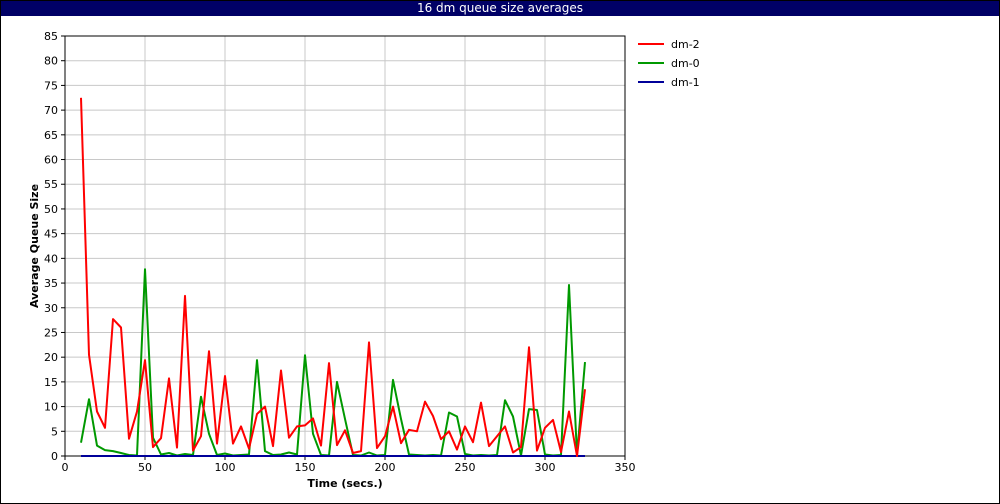 Image resolution: width=1000 pixels, height=504 pixels. I want to click on y-axis-label: Average Queue Size, so click(34, 246).